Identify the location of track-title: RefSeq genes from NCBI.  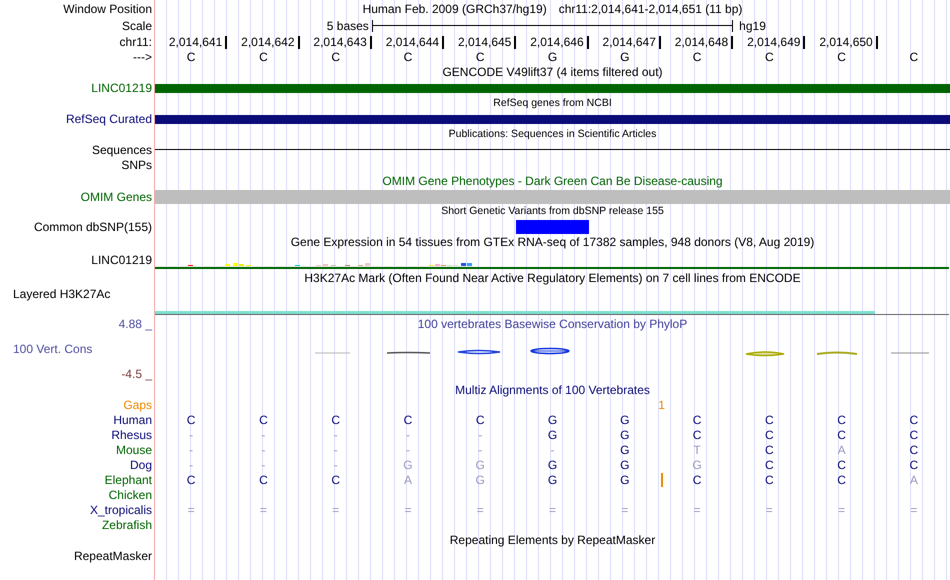
(552, 103).